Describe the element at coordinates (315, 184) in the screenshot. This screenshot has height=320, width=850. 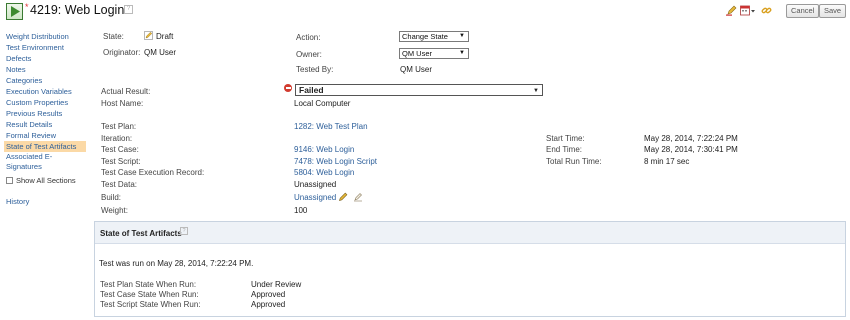
I see `test-data-value: Unassigned` at that location.